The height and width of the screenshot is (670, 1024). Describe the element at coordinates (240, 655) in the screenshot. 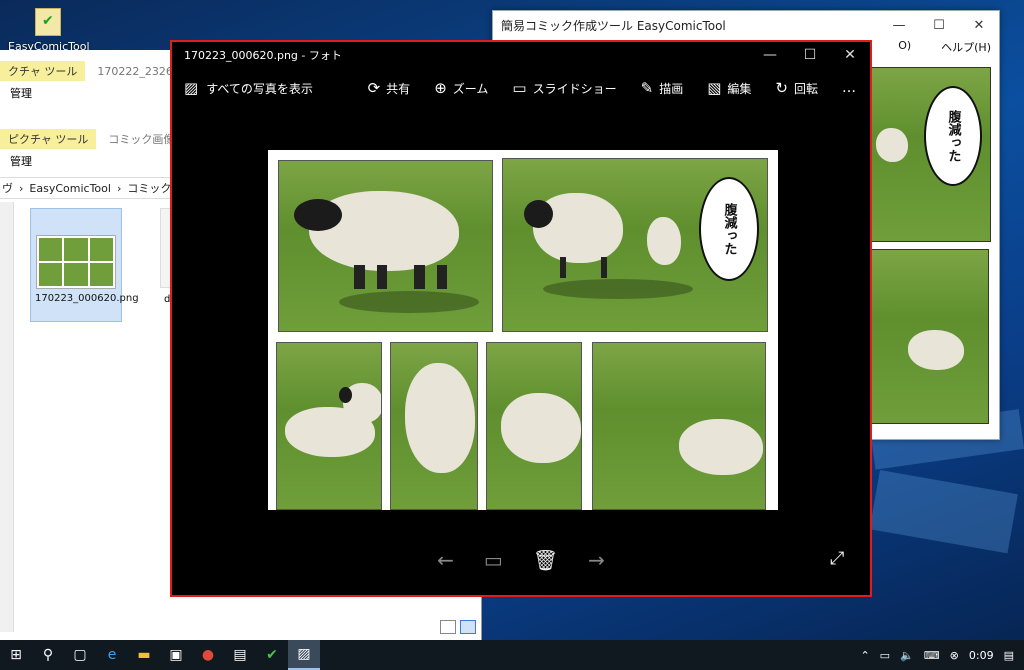

I see `image-viewer-icon: ▤` at that location.